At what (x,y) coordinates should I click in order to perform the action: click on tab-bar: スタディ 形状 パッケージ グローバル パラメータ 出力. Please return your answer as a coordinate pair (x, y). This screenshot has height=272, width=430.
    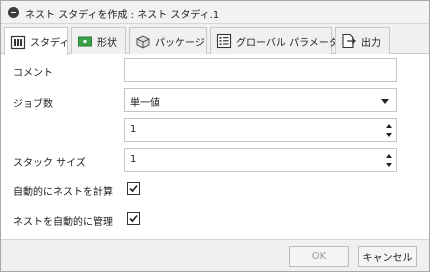
    Looking at the image, I should click on (215, 39).